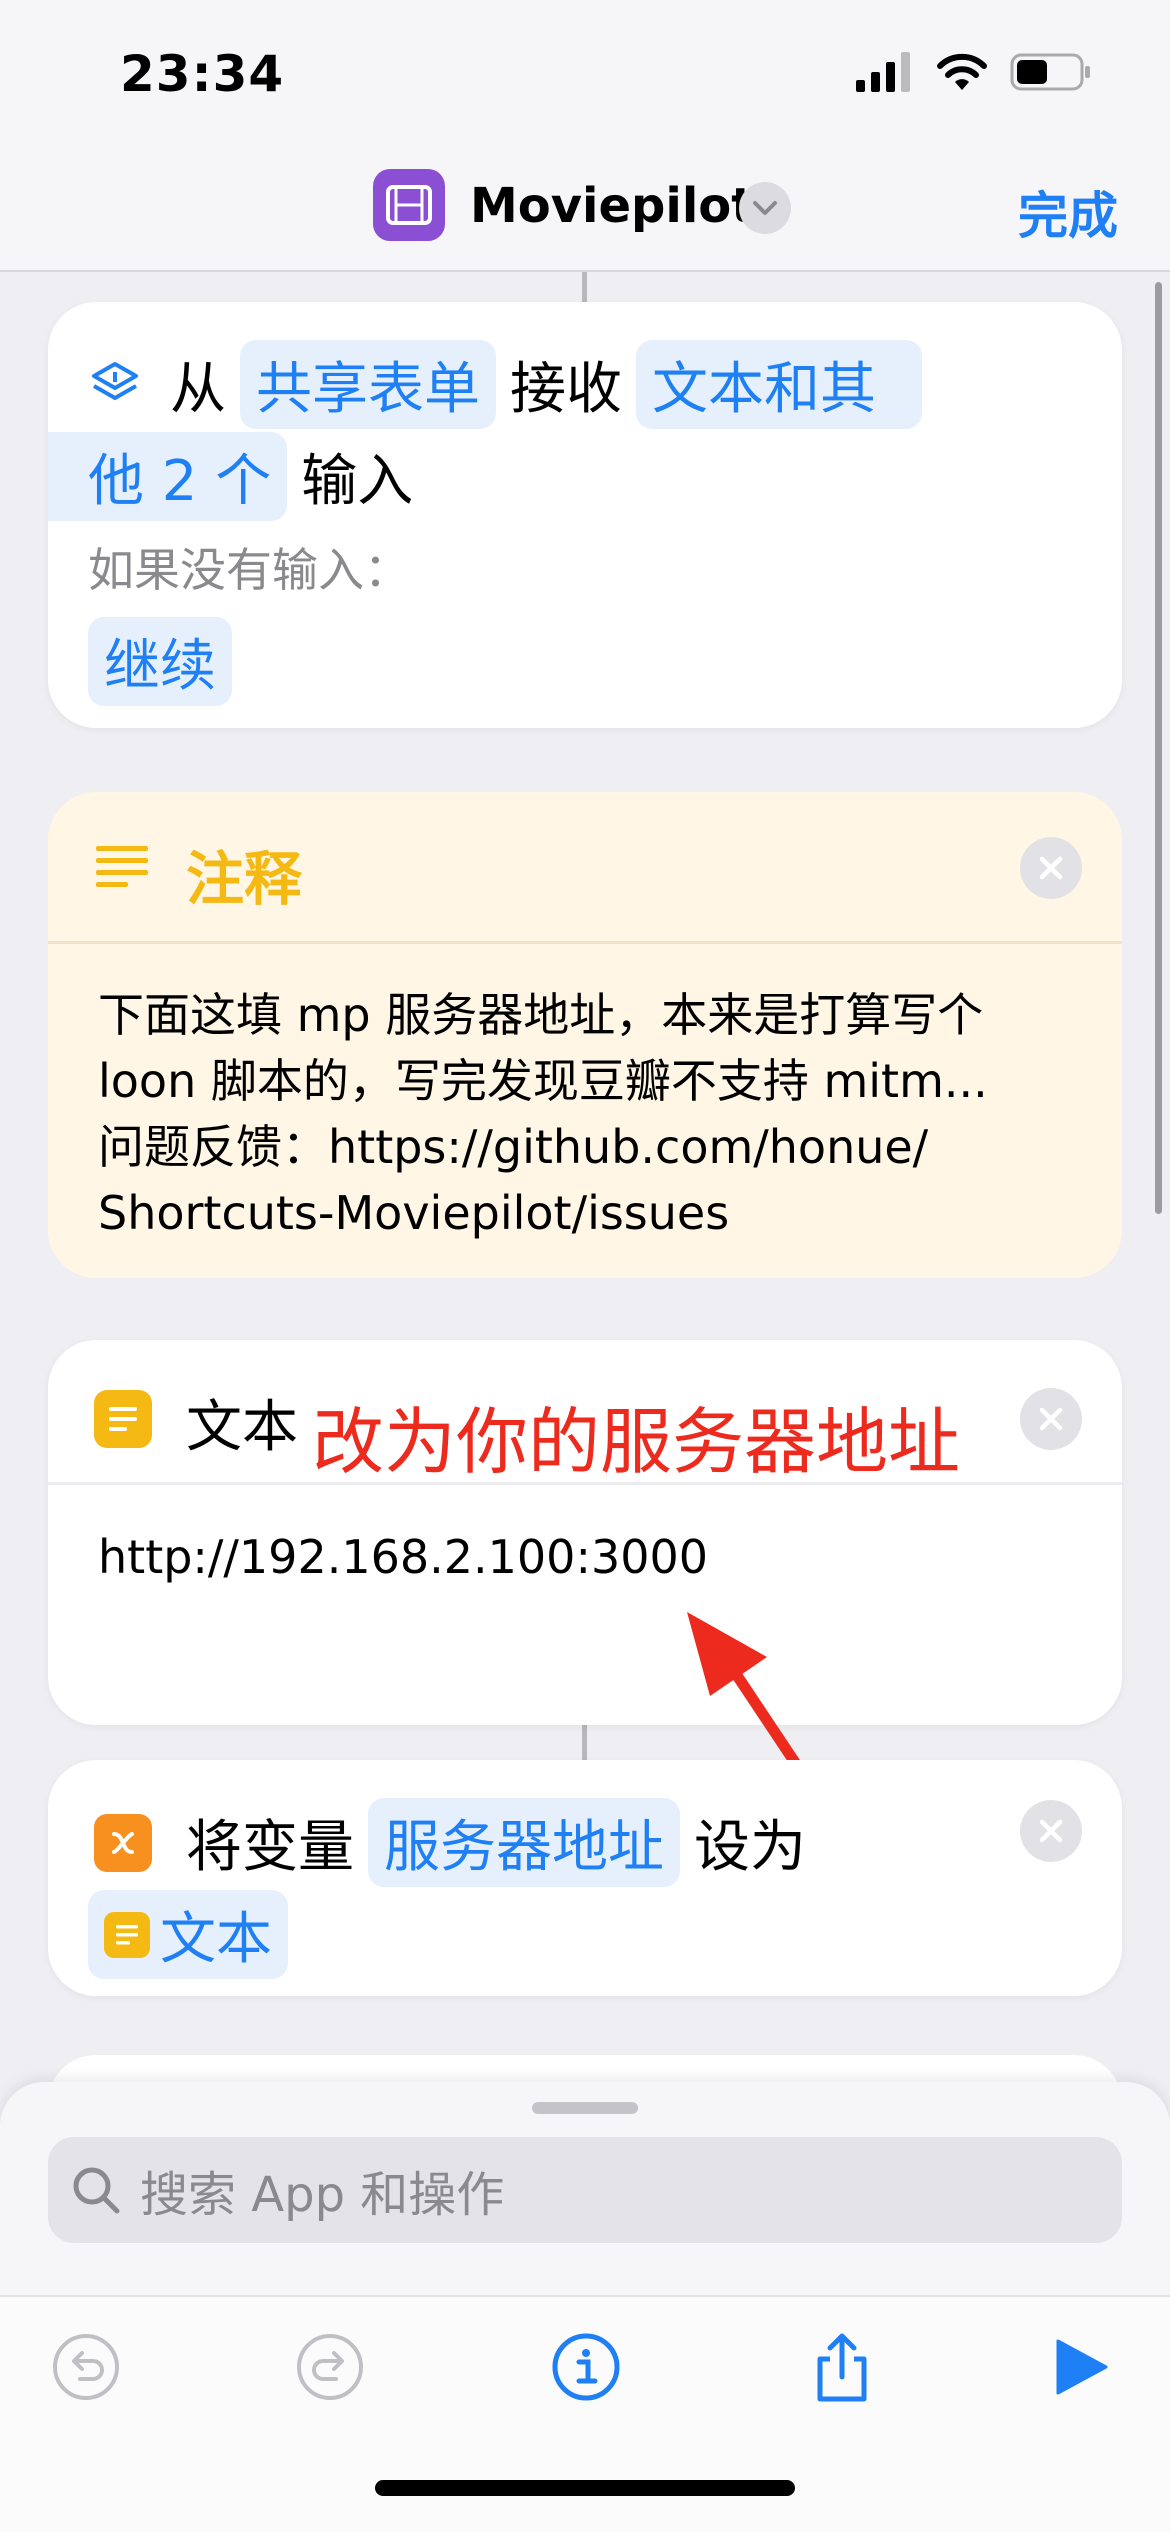  What do you see at coordinates (505, 384) in the screenshot?
I see `receive-line-1: 从 共享表单 接收 文本和其` at bounding box center [505, 384].